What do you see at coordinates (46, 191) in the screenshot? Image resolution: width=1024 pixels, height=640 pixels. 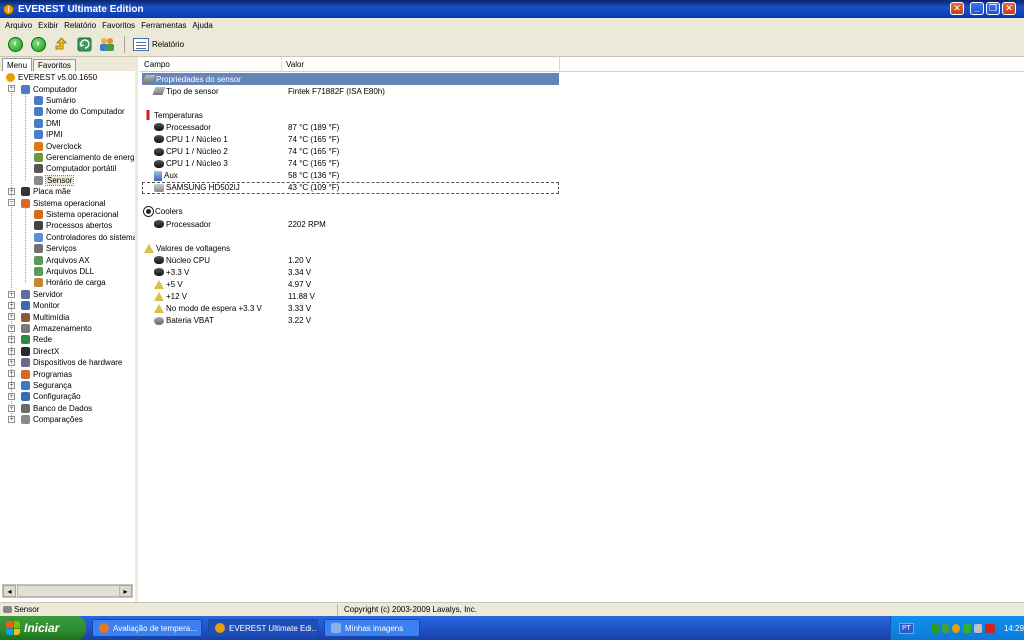 I see `tree-item: Placa mãe` at bounding box center [46, 191].